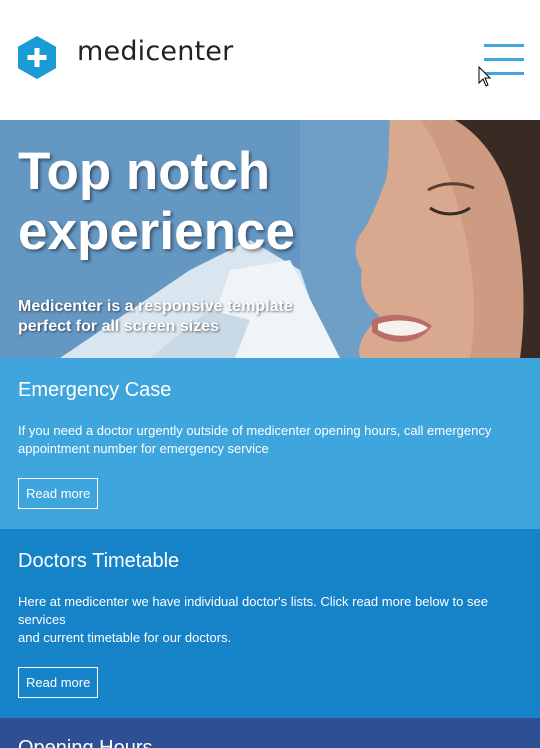  Describe the element at coordinates (125, 637) in the screenshot. I see `timetable-text-line2: and current timetable for our doctors.` at that location.